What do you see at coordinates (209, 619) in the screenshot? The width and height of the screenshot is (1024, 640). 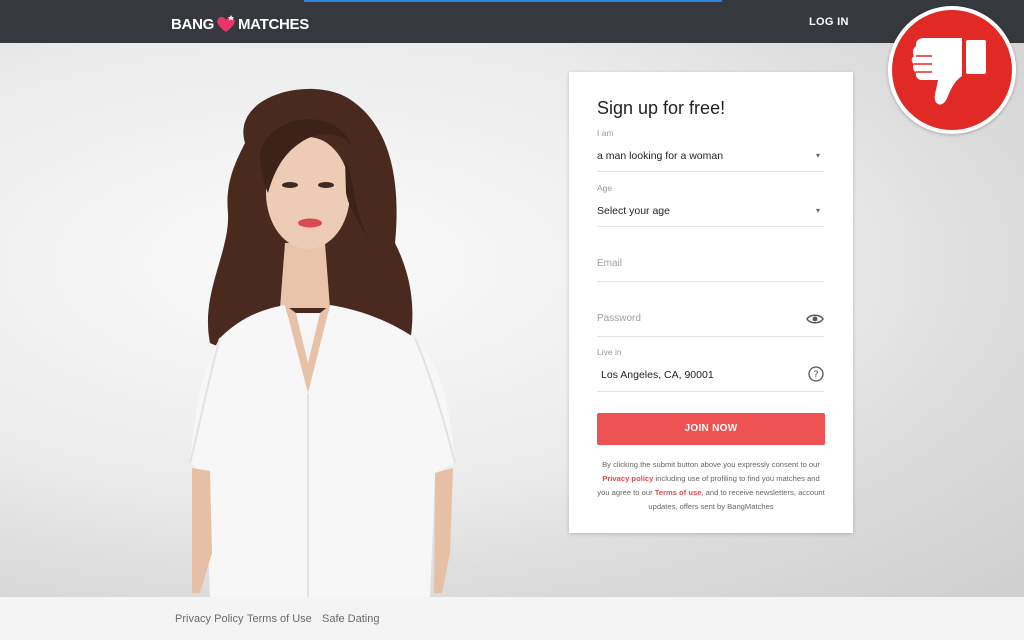 I see `footer-privacy-policy-link: Privacy Policy` at bounding box center [209, 619].